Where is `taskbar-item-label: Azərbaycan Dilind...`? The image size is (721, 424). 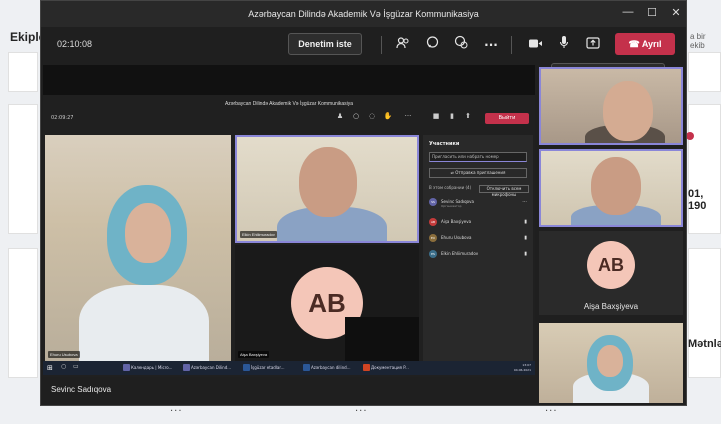
taskbar-item-label: Azərbaycan Dilind... is located at coordinates (211, 367).